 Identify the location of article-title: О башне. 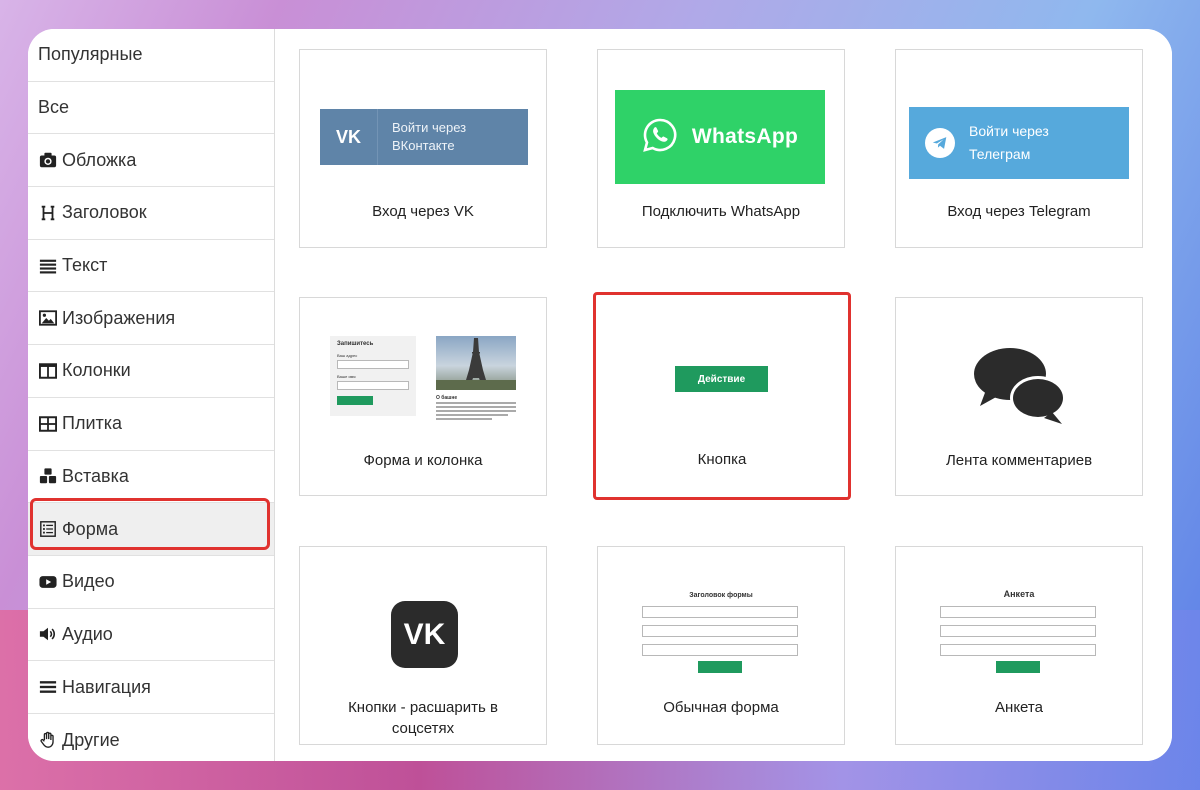
(447, 398).